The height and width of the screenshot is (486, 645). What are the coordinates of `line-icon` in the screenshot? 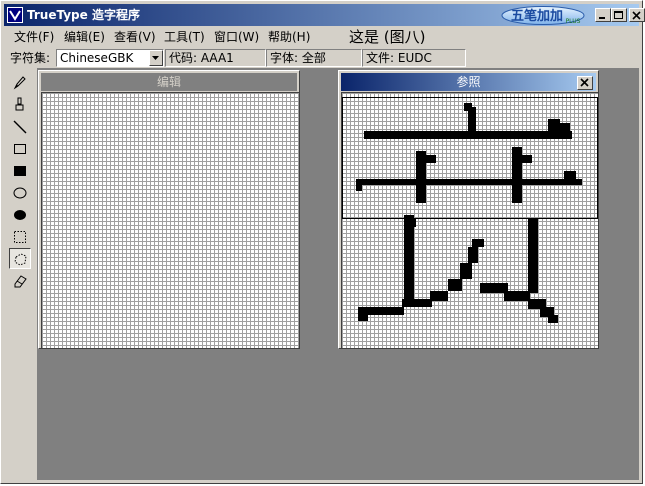 It's located at (20, 127).